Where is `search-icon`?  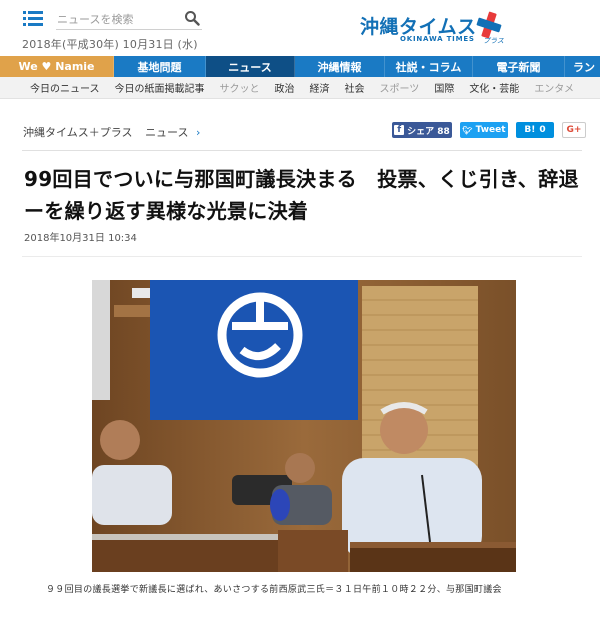
search-icon is located at coordinates (192, 18).